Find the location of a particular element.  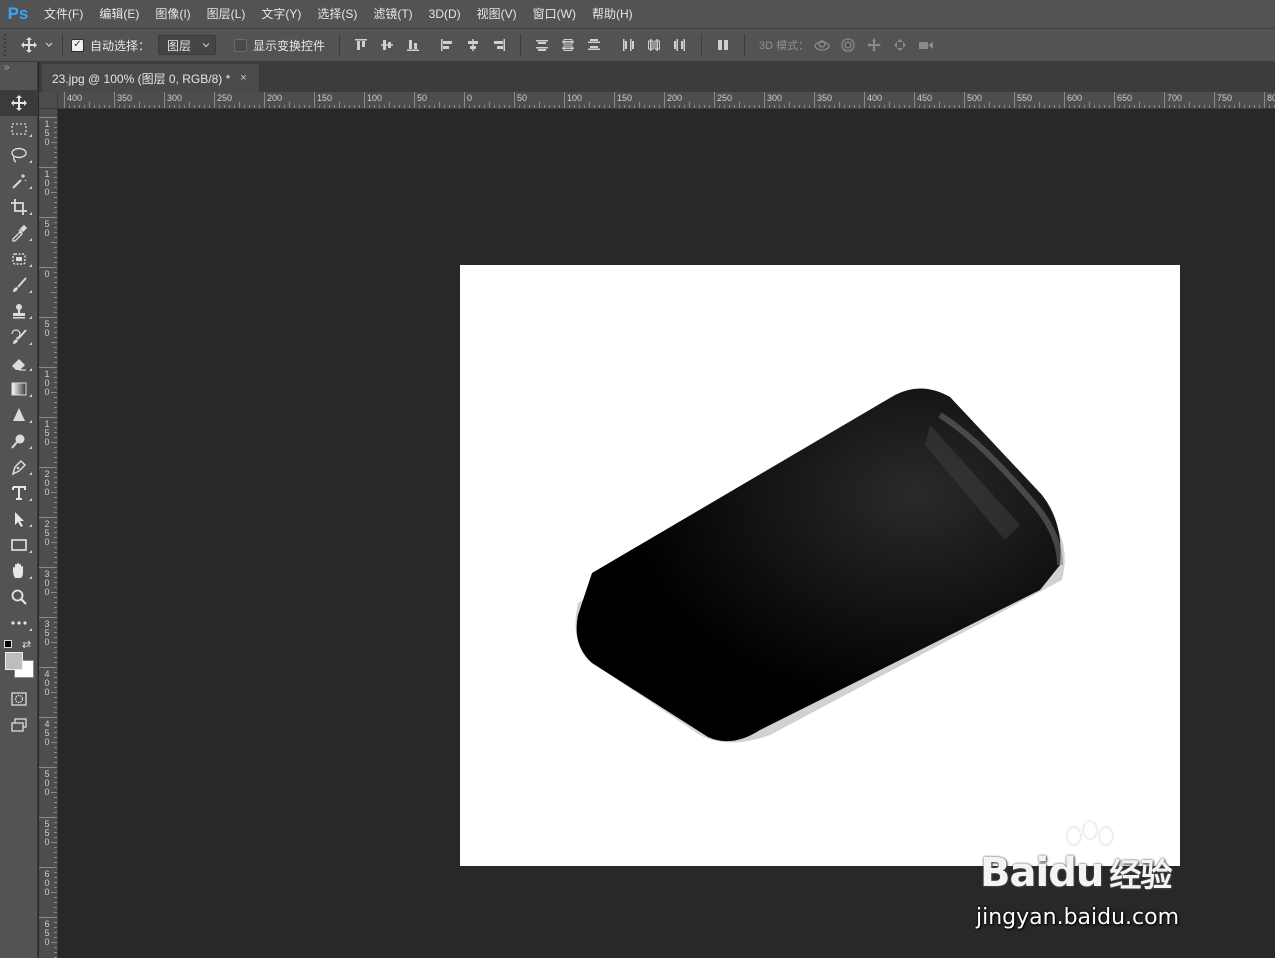

distribute-top-button is located at coordinates (542, 45).